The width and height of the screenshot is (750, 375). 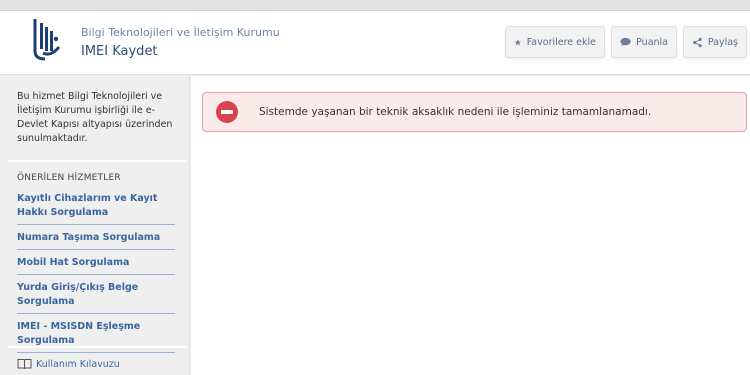 What do you see at coordinates (24, 364) in the screenshot?
I see `book-icon` at bounding box center [24, 364].